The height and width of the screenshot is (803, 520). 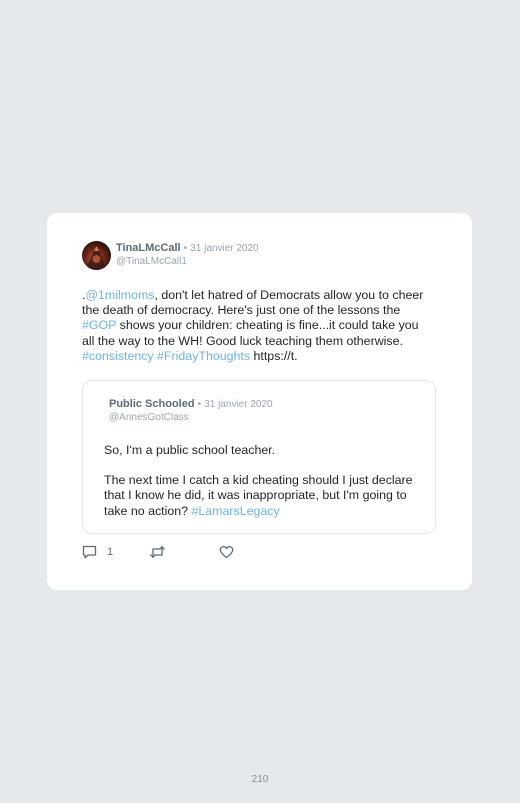 What do you see at coordinates (118, 356) in the screenshot?
I see `hashtag-consistency: #consistency` at bounding box center [118, 356].